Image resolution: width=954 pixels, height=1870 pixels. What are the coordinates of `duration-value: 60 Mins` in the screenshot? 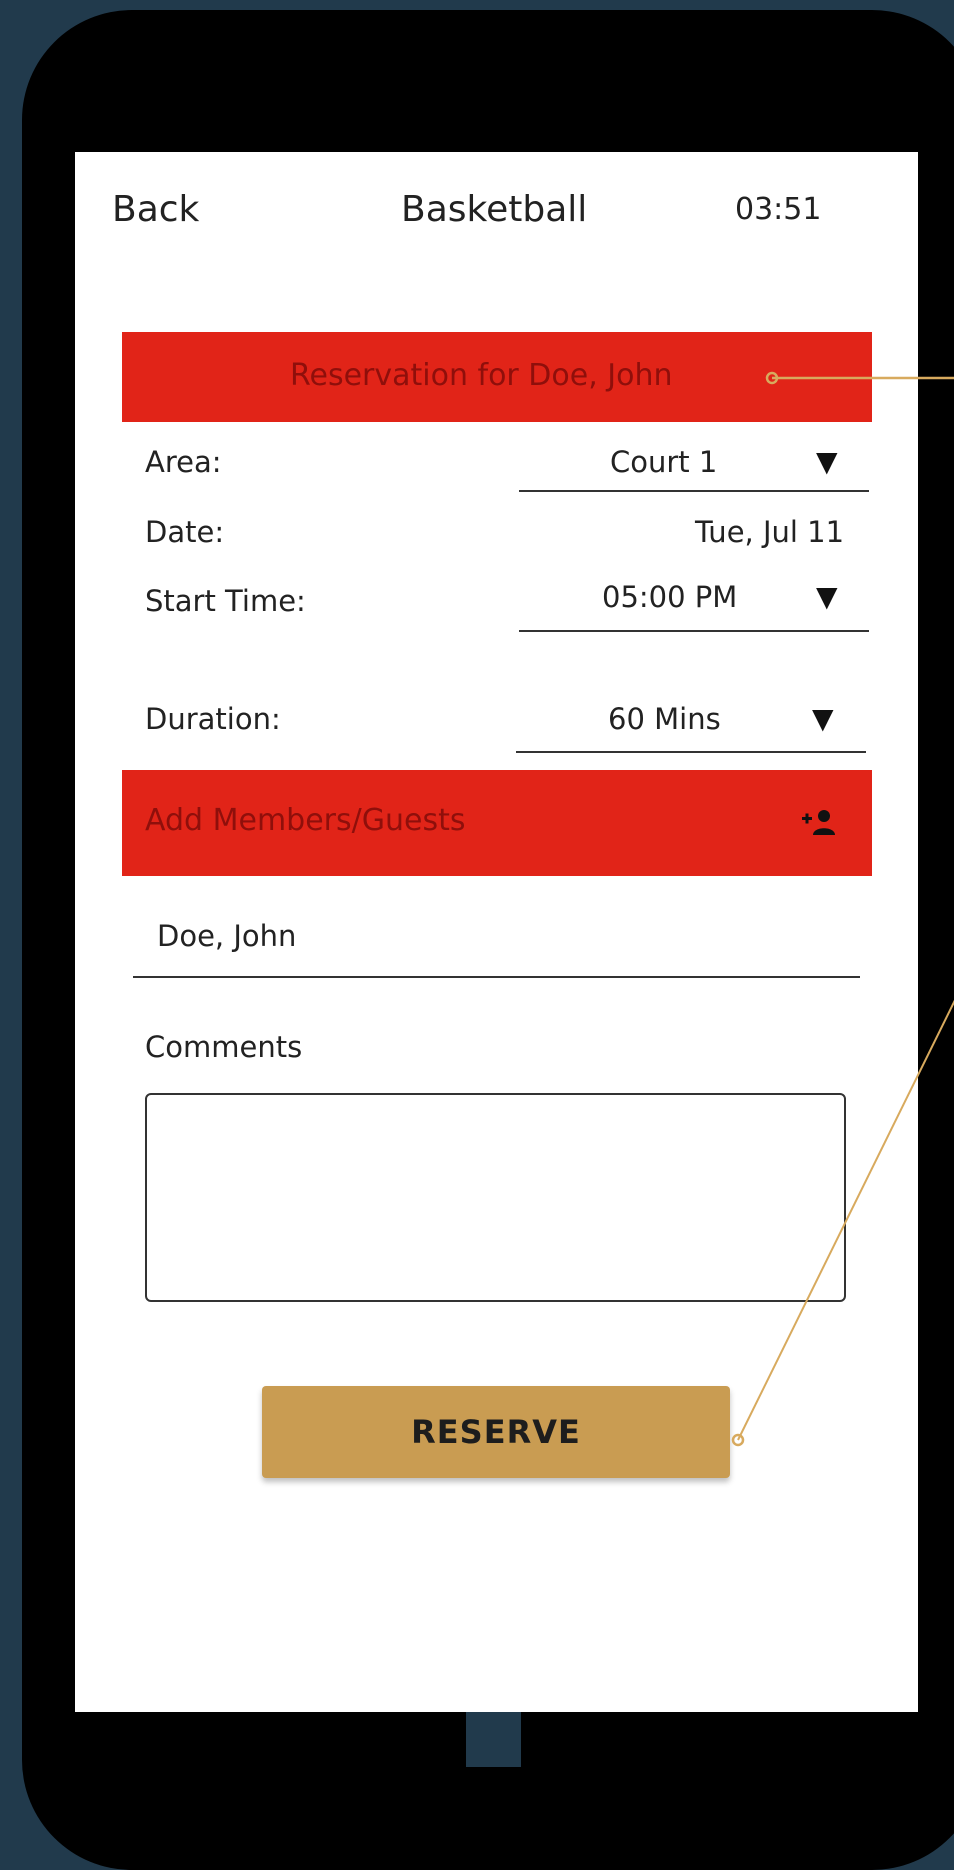 It's located at (664, 719).